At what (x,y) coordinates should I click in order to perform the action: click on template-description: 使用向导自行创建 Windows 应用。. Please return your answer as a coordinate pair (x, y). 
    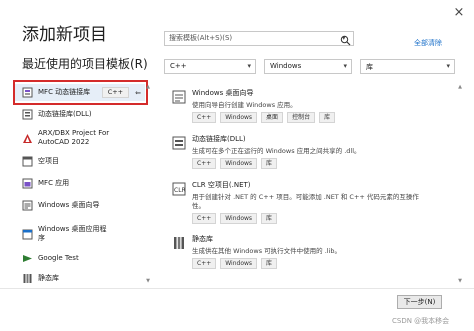
    Looking at the image, I should click on (244, 105).